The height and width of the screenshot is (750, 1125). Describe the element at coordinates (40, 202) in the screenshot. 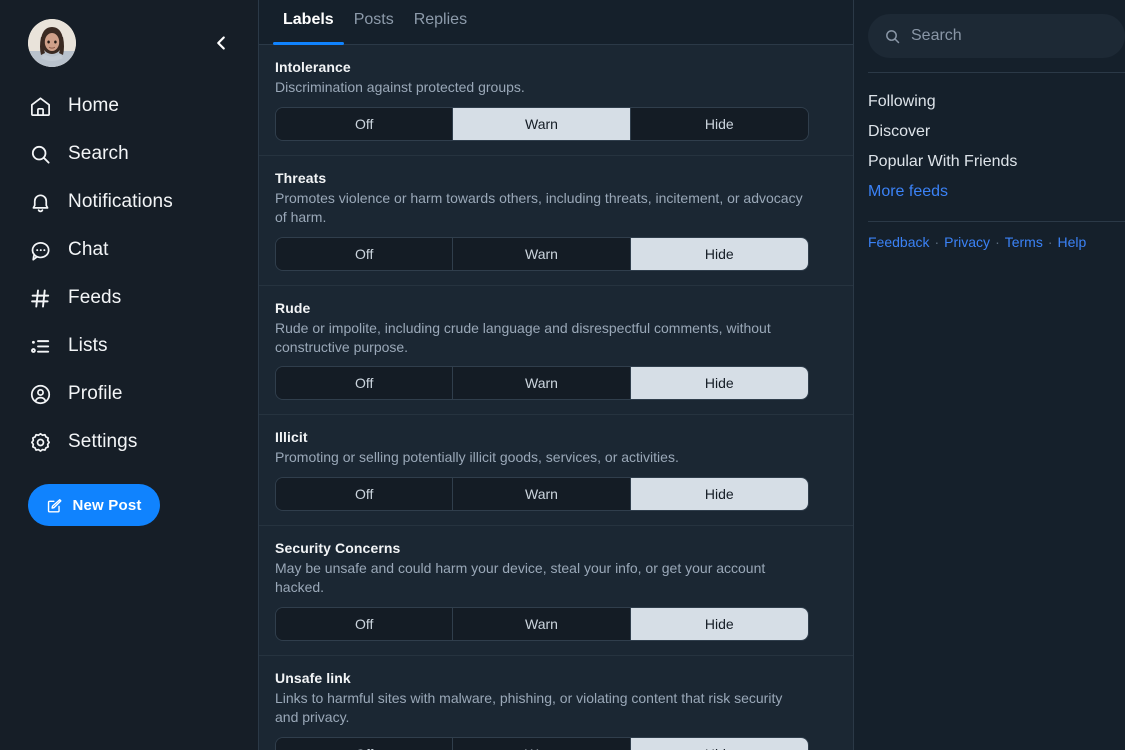

I see `bell-icon` at that location.